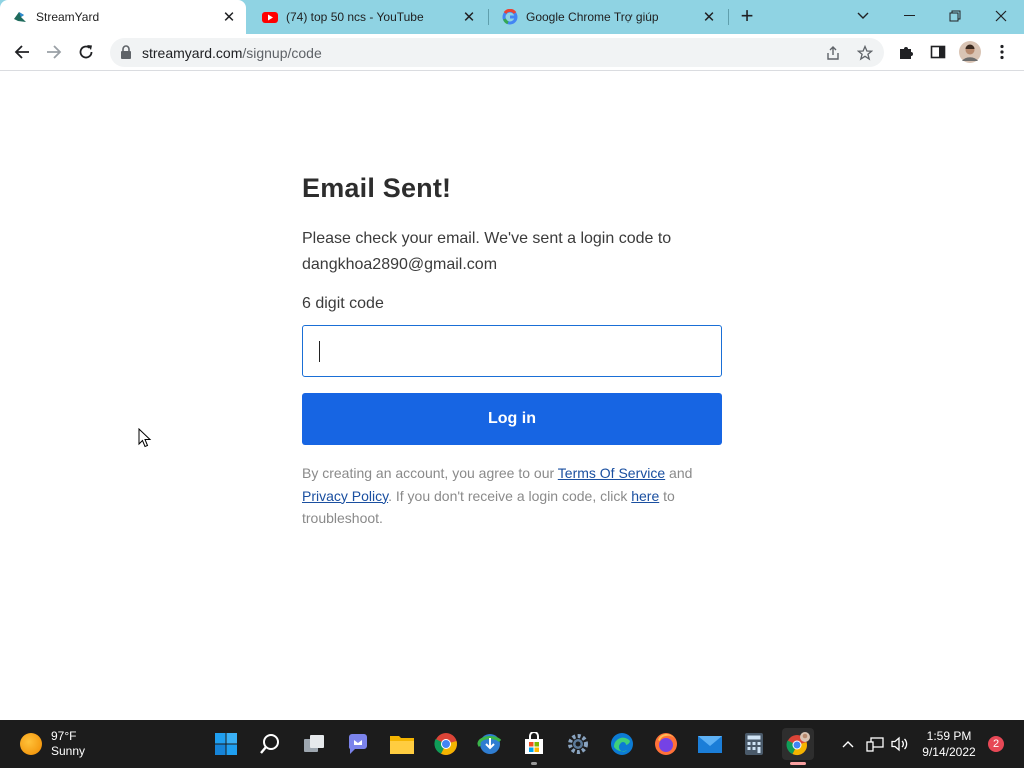  What do you see at coordinates (863, 16) in the screenshot?
I see `tab-search-chevron-icon` at bounding box center [863, 16].